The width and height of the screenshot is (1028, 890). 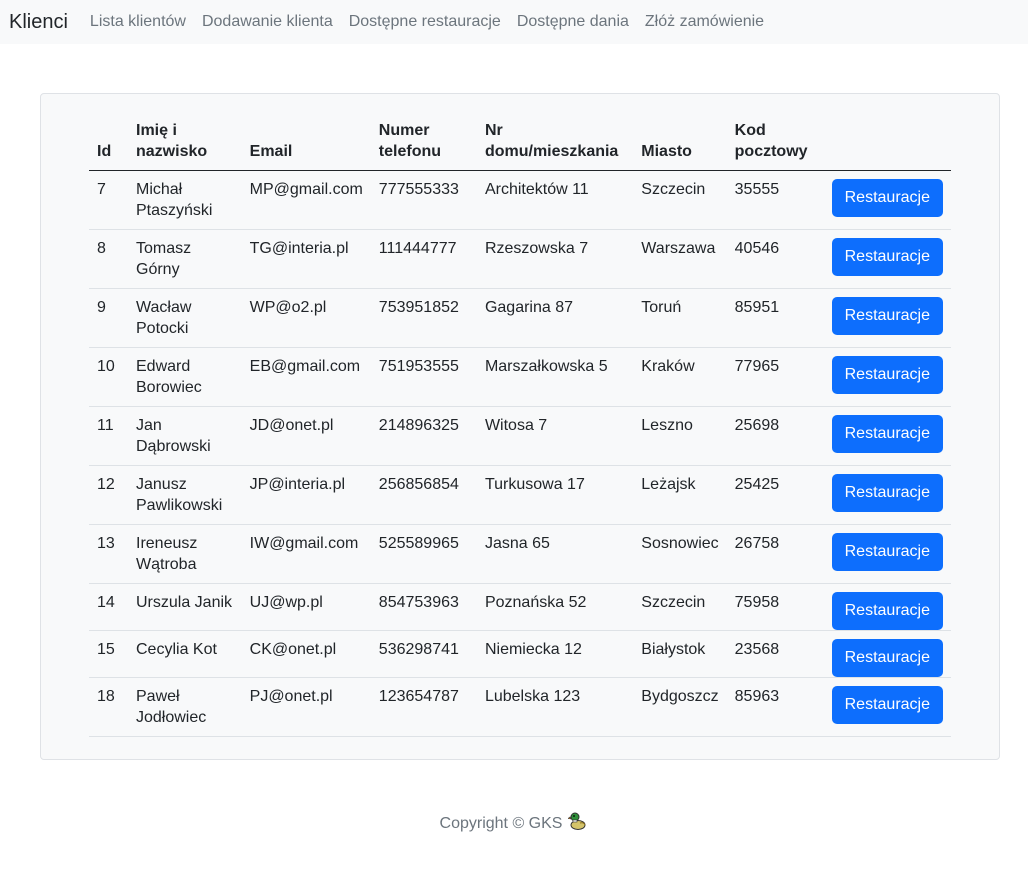 I want to click on cell-address: Turkusowa 17, so click(x=555, y=495).